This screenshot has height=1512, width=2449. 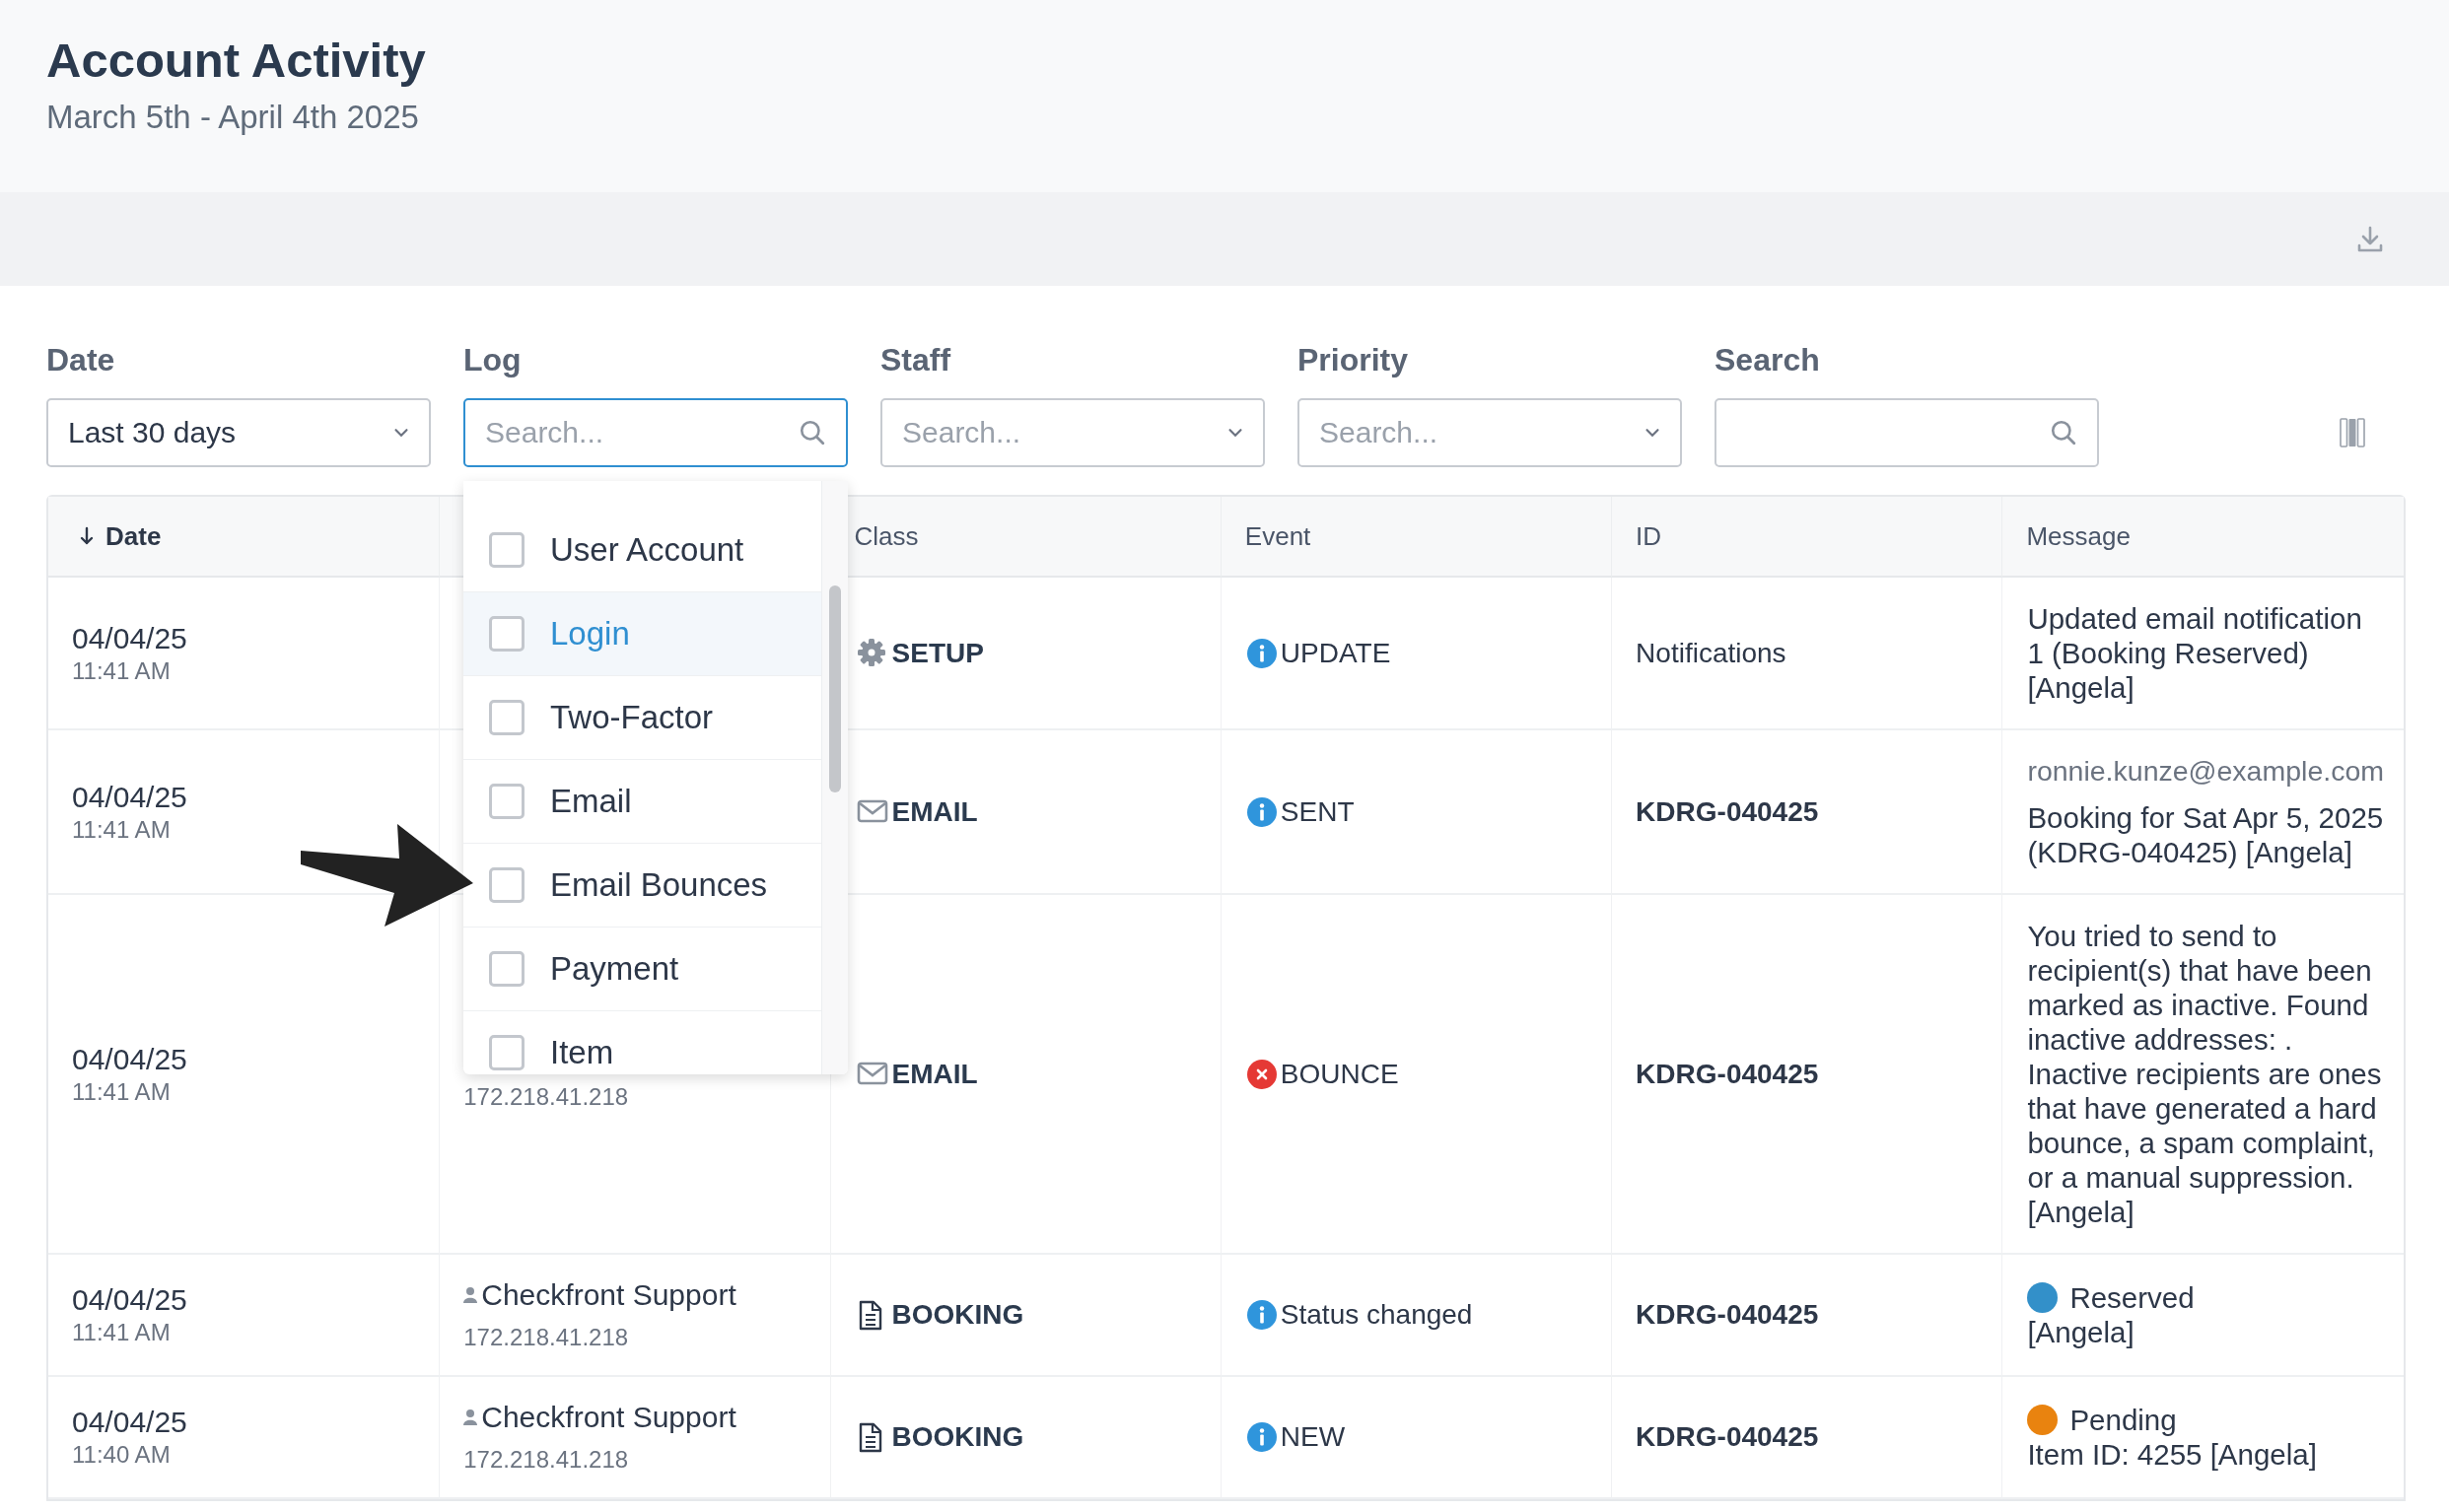 What do you see at coordinates (642, 969) in the screenshot?
I see `dropdown-option: Payment` at bounding box center [642, 969].